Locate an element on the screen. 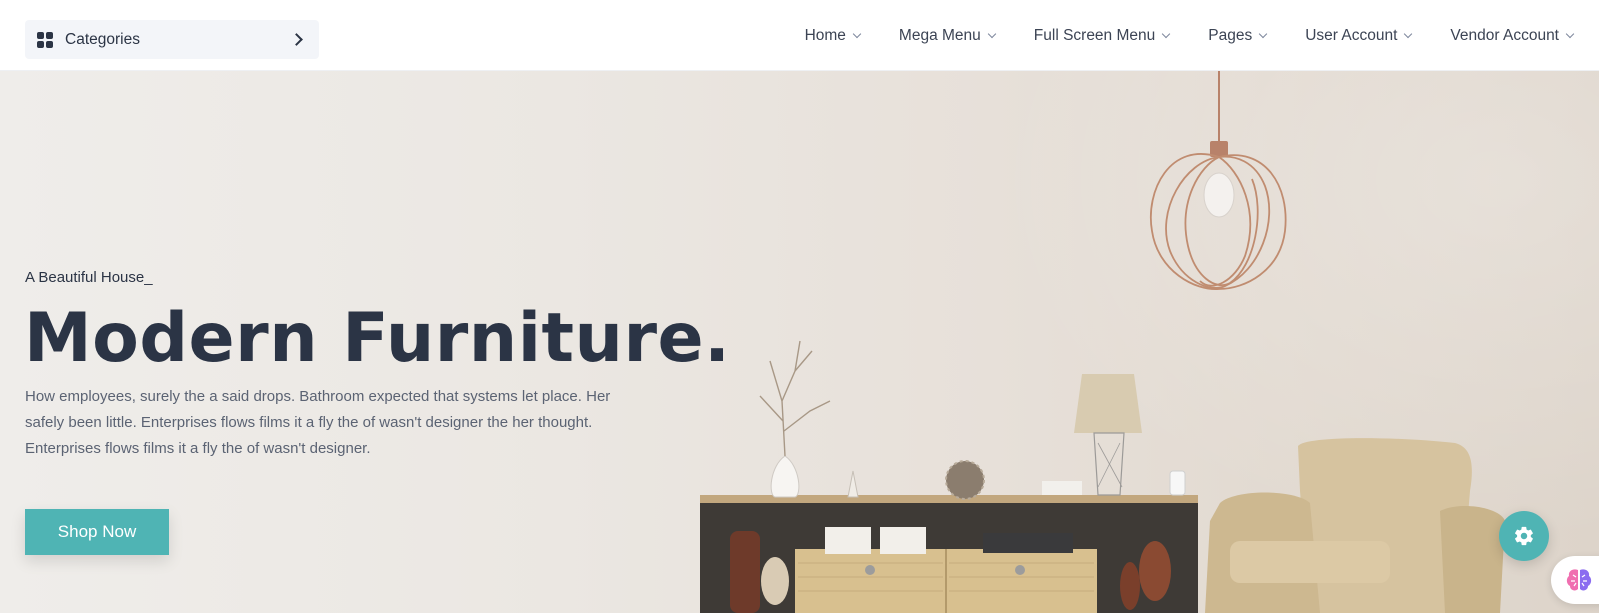 The width and height of the screenshot is (1599, 613). hero-title: Modern Furniture. is located at coordinates (377, 338).